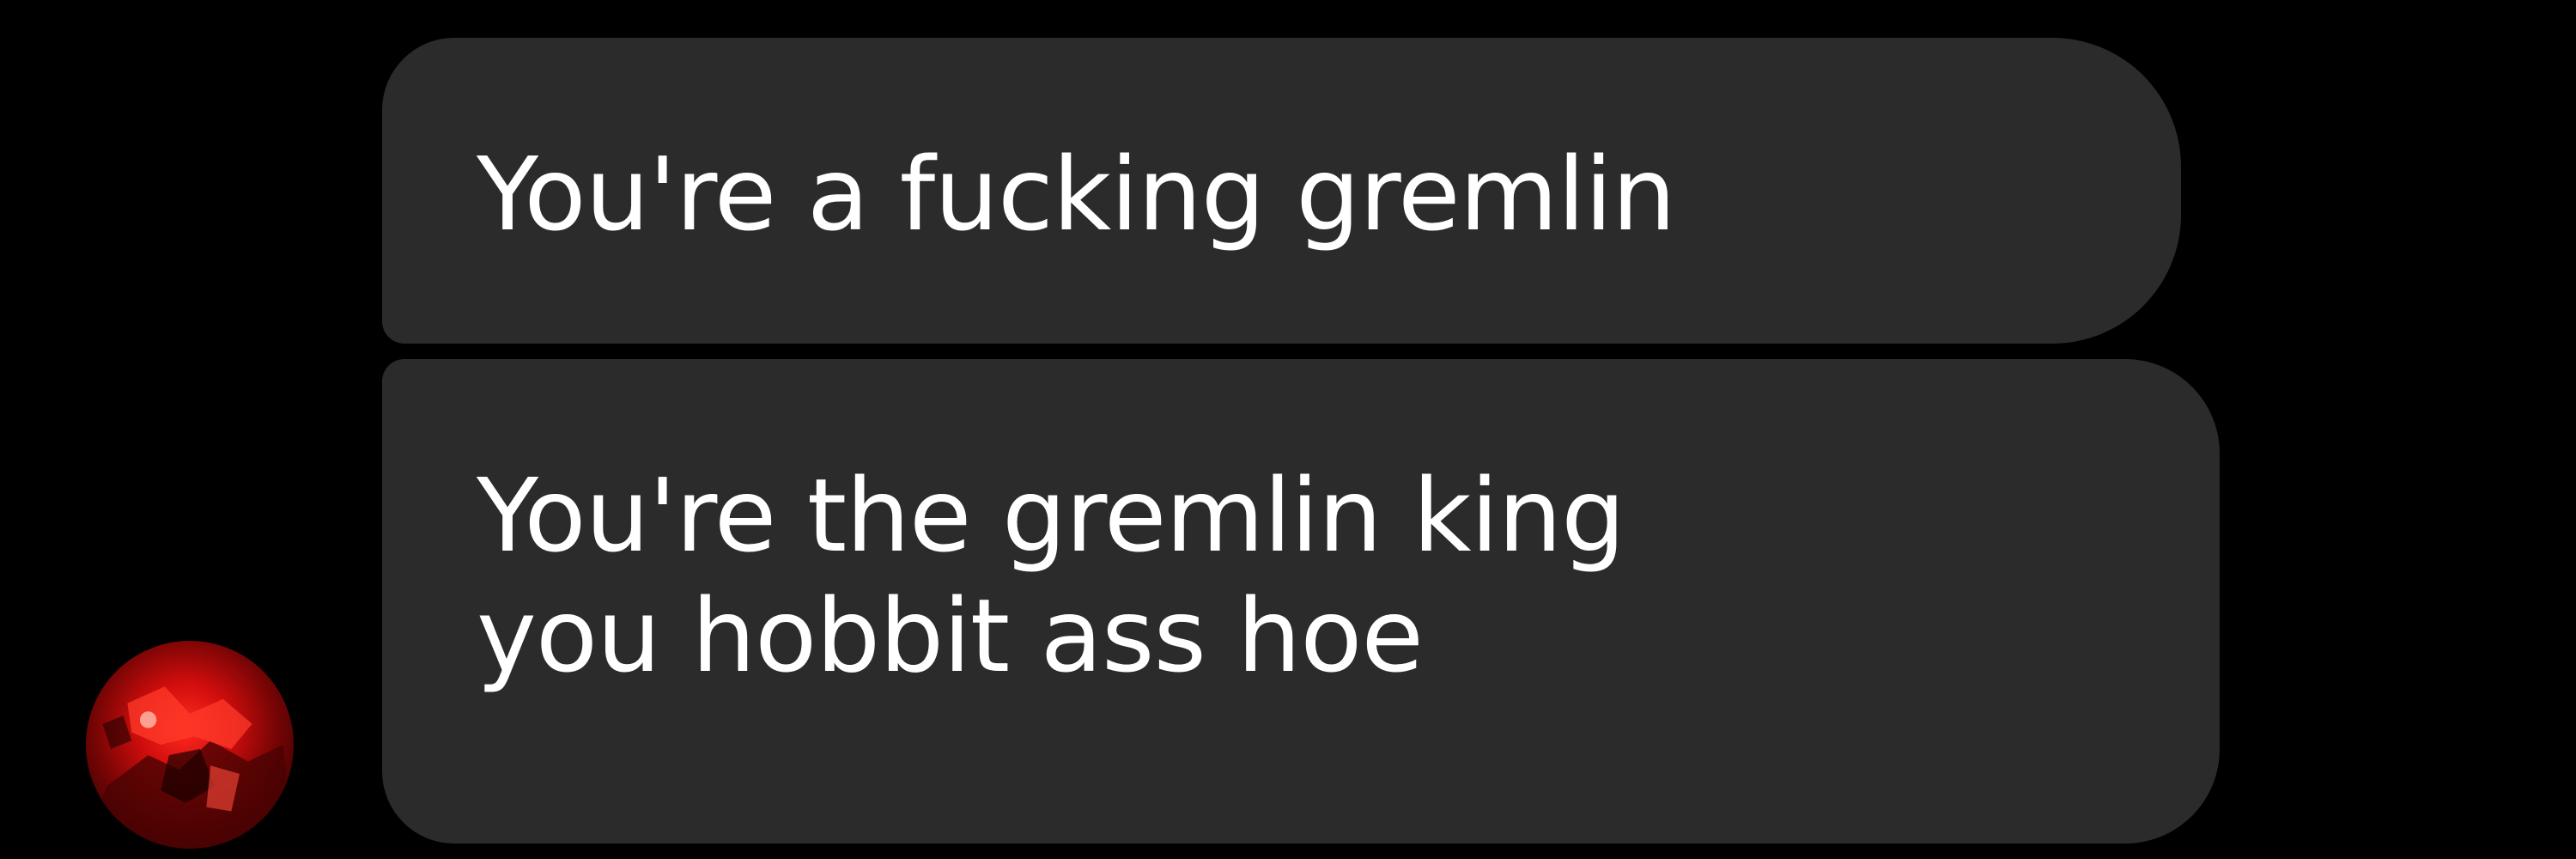  I want to click on profile-photo-icon, so click(190, 768).